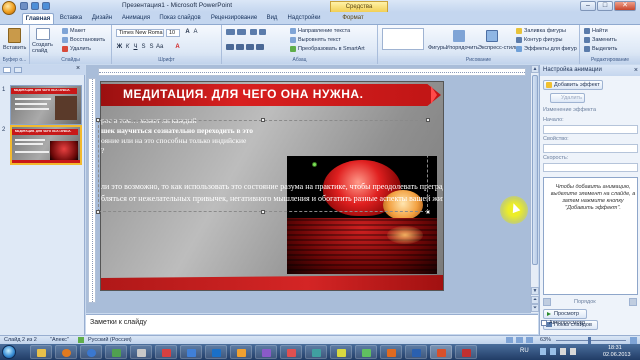 The height and width of the screenshot is (360, 640). What do you see at coordinates (588, 6) in the screenshot?
I see `minimize-button: –` at bounding box center [588, 6].